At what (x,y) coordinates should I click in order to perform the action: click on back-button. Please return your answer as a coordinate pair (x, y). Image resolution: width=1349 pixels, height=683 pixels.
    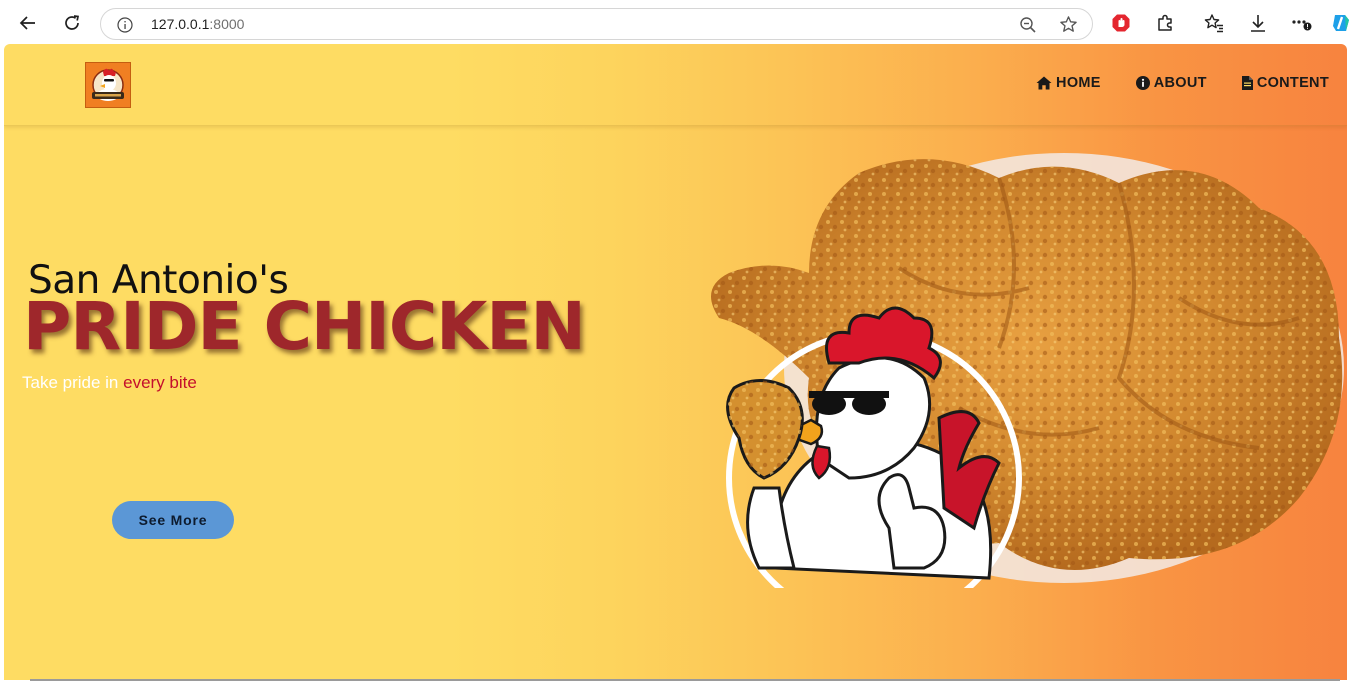
    Looking at the image, I should click on (28, 23).